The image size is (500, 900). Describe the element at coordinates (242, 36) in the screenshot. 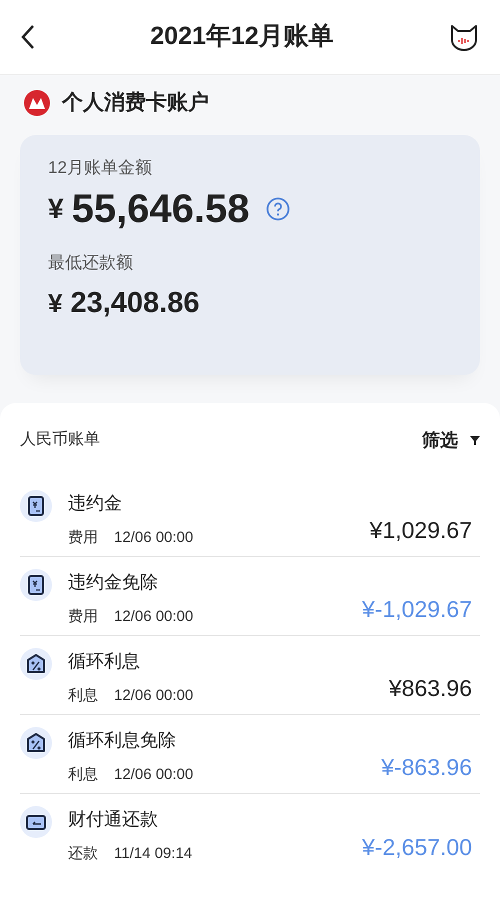

I see `page-title: 2021年12月账单` at that location.